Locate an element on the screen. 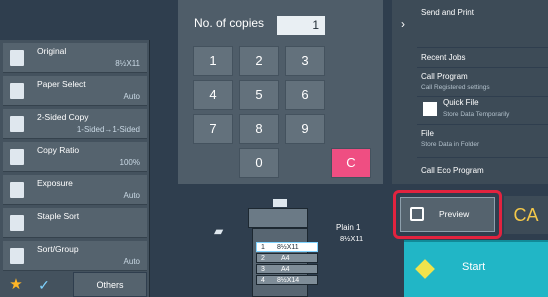 The width and height of the screenshot is (548, 297). menu-sublabel: Call Registered settings is located at coordinates (455, 87).